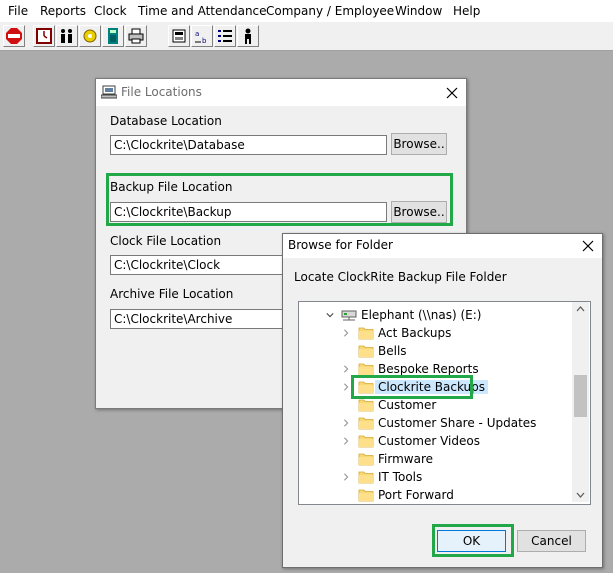 The height and width of the screenshot is (573, 613). I want to click on sort-icon: ab, so click(201, 37).